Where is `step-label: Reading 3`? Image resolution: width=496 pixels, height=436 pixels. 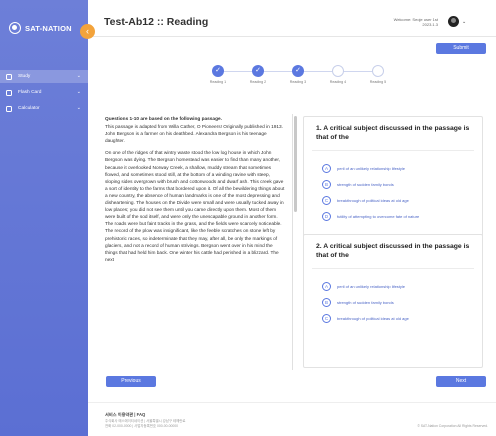
step-label: Reading 3 is located at coordinates (298, 82).